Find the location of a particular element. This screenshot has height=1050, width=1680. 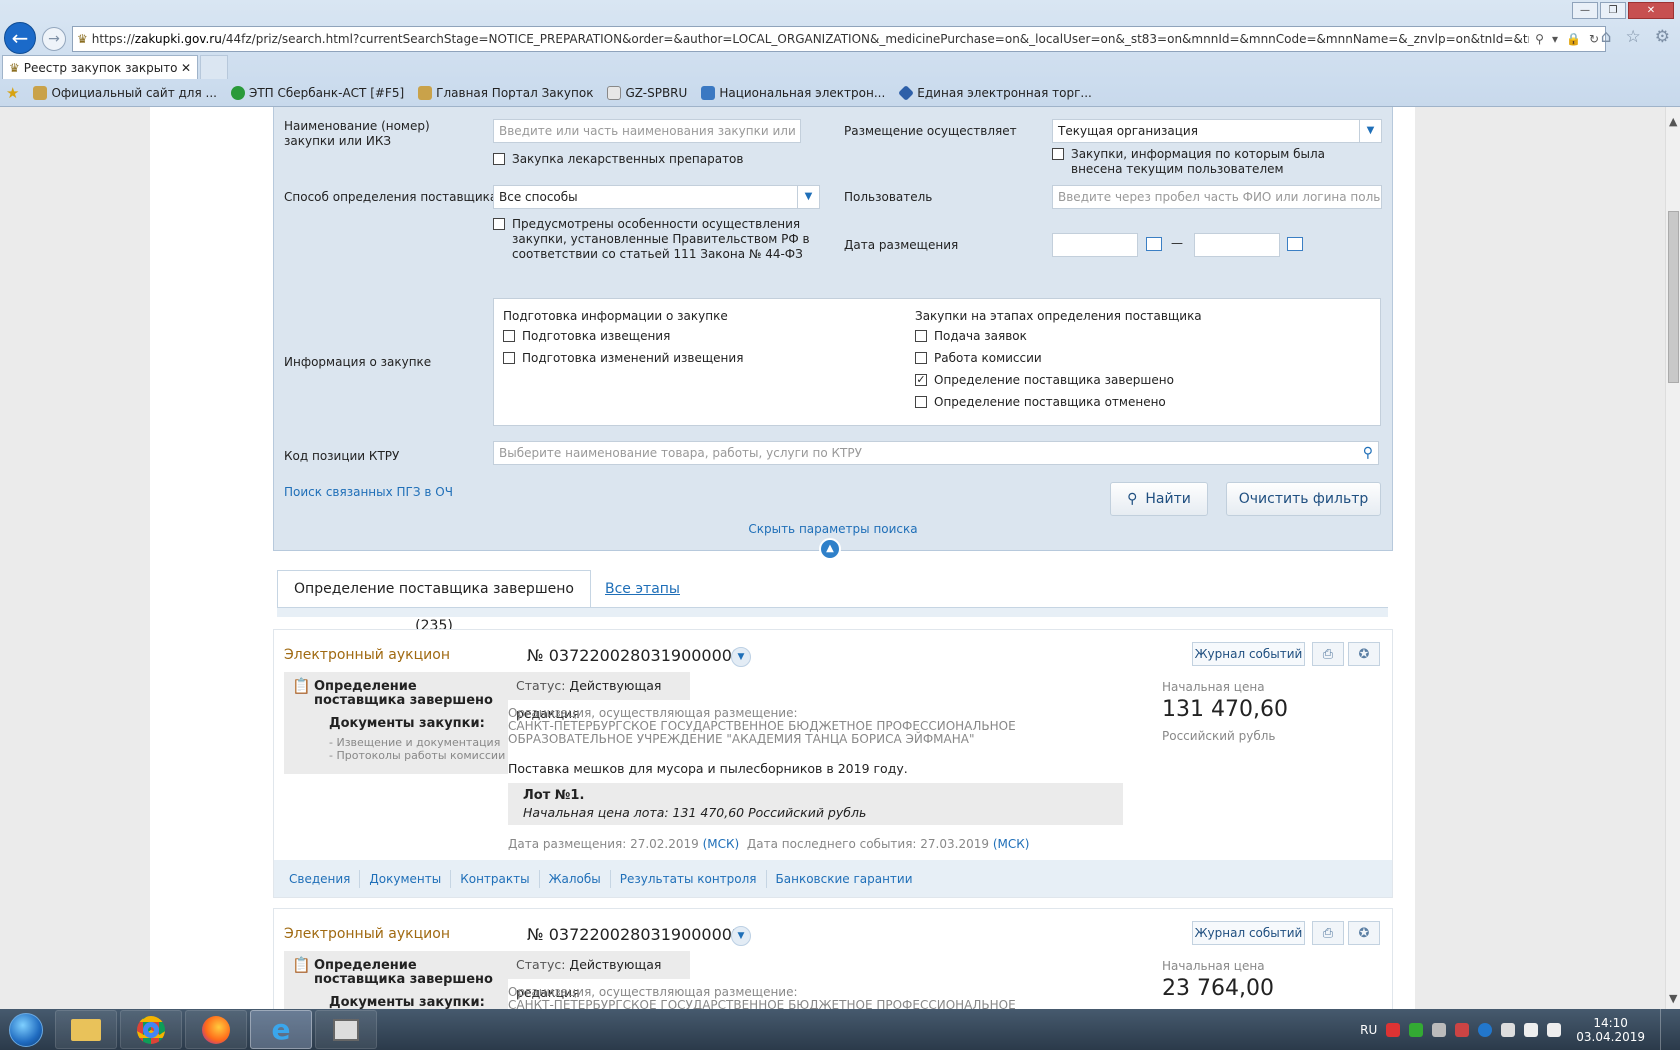

lock-icon: 🔒 is located at coordinates (1573, 39).